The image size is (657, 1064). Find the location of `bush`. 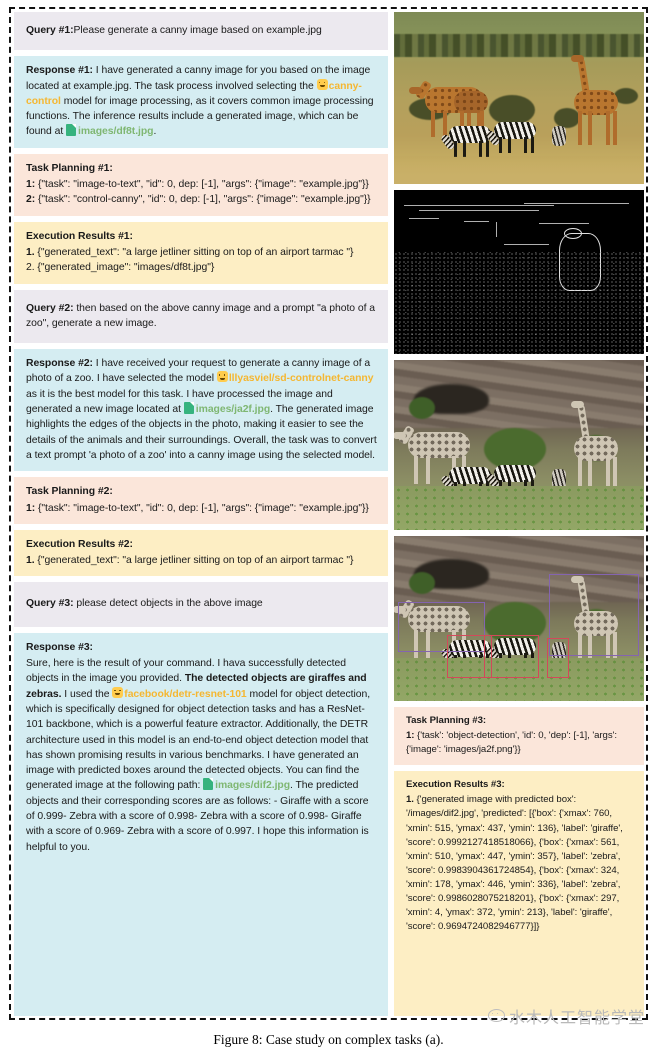

bush is located at coordinates (512, 109).